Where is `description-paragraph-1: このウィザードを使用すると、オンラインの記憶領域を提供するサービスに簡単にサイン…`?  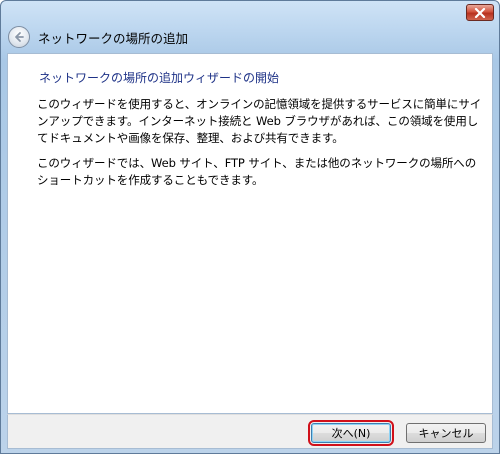
description-paragraph-1: このウィザードを使用すると、オンラインの記憶領域を提供するサービスに簡単にサイン… is located at coordinates (259, 121).